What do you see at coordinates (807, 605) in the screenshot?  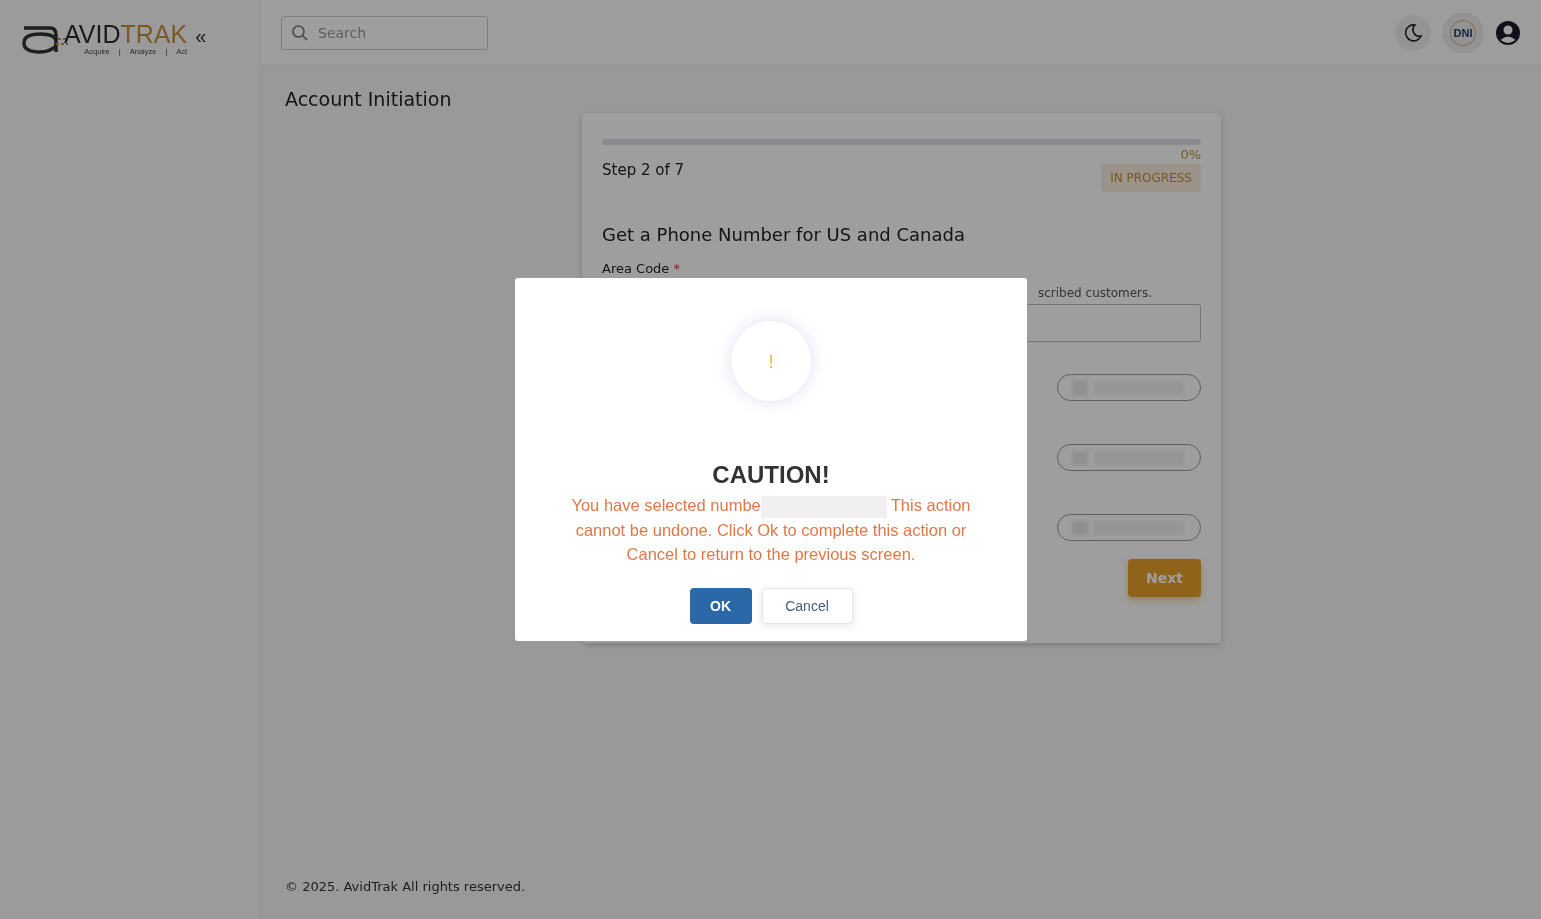 I see `cancel-button: Cancel` at bounding box center [807, 605].